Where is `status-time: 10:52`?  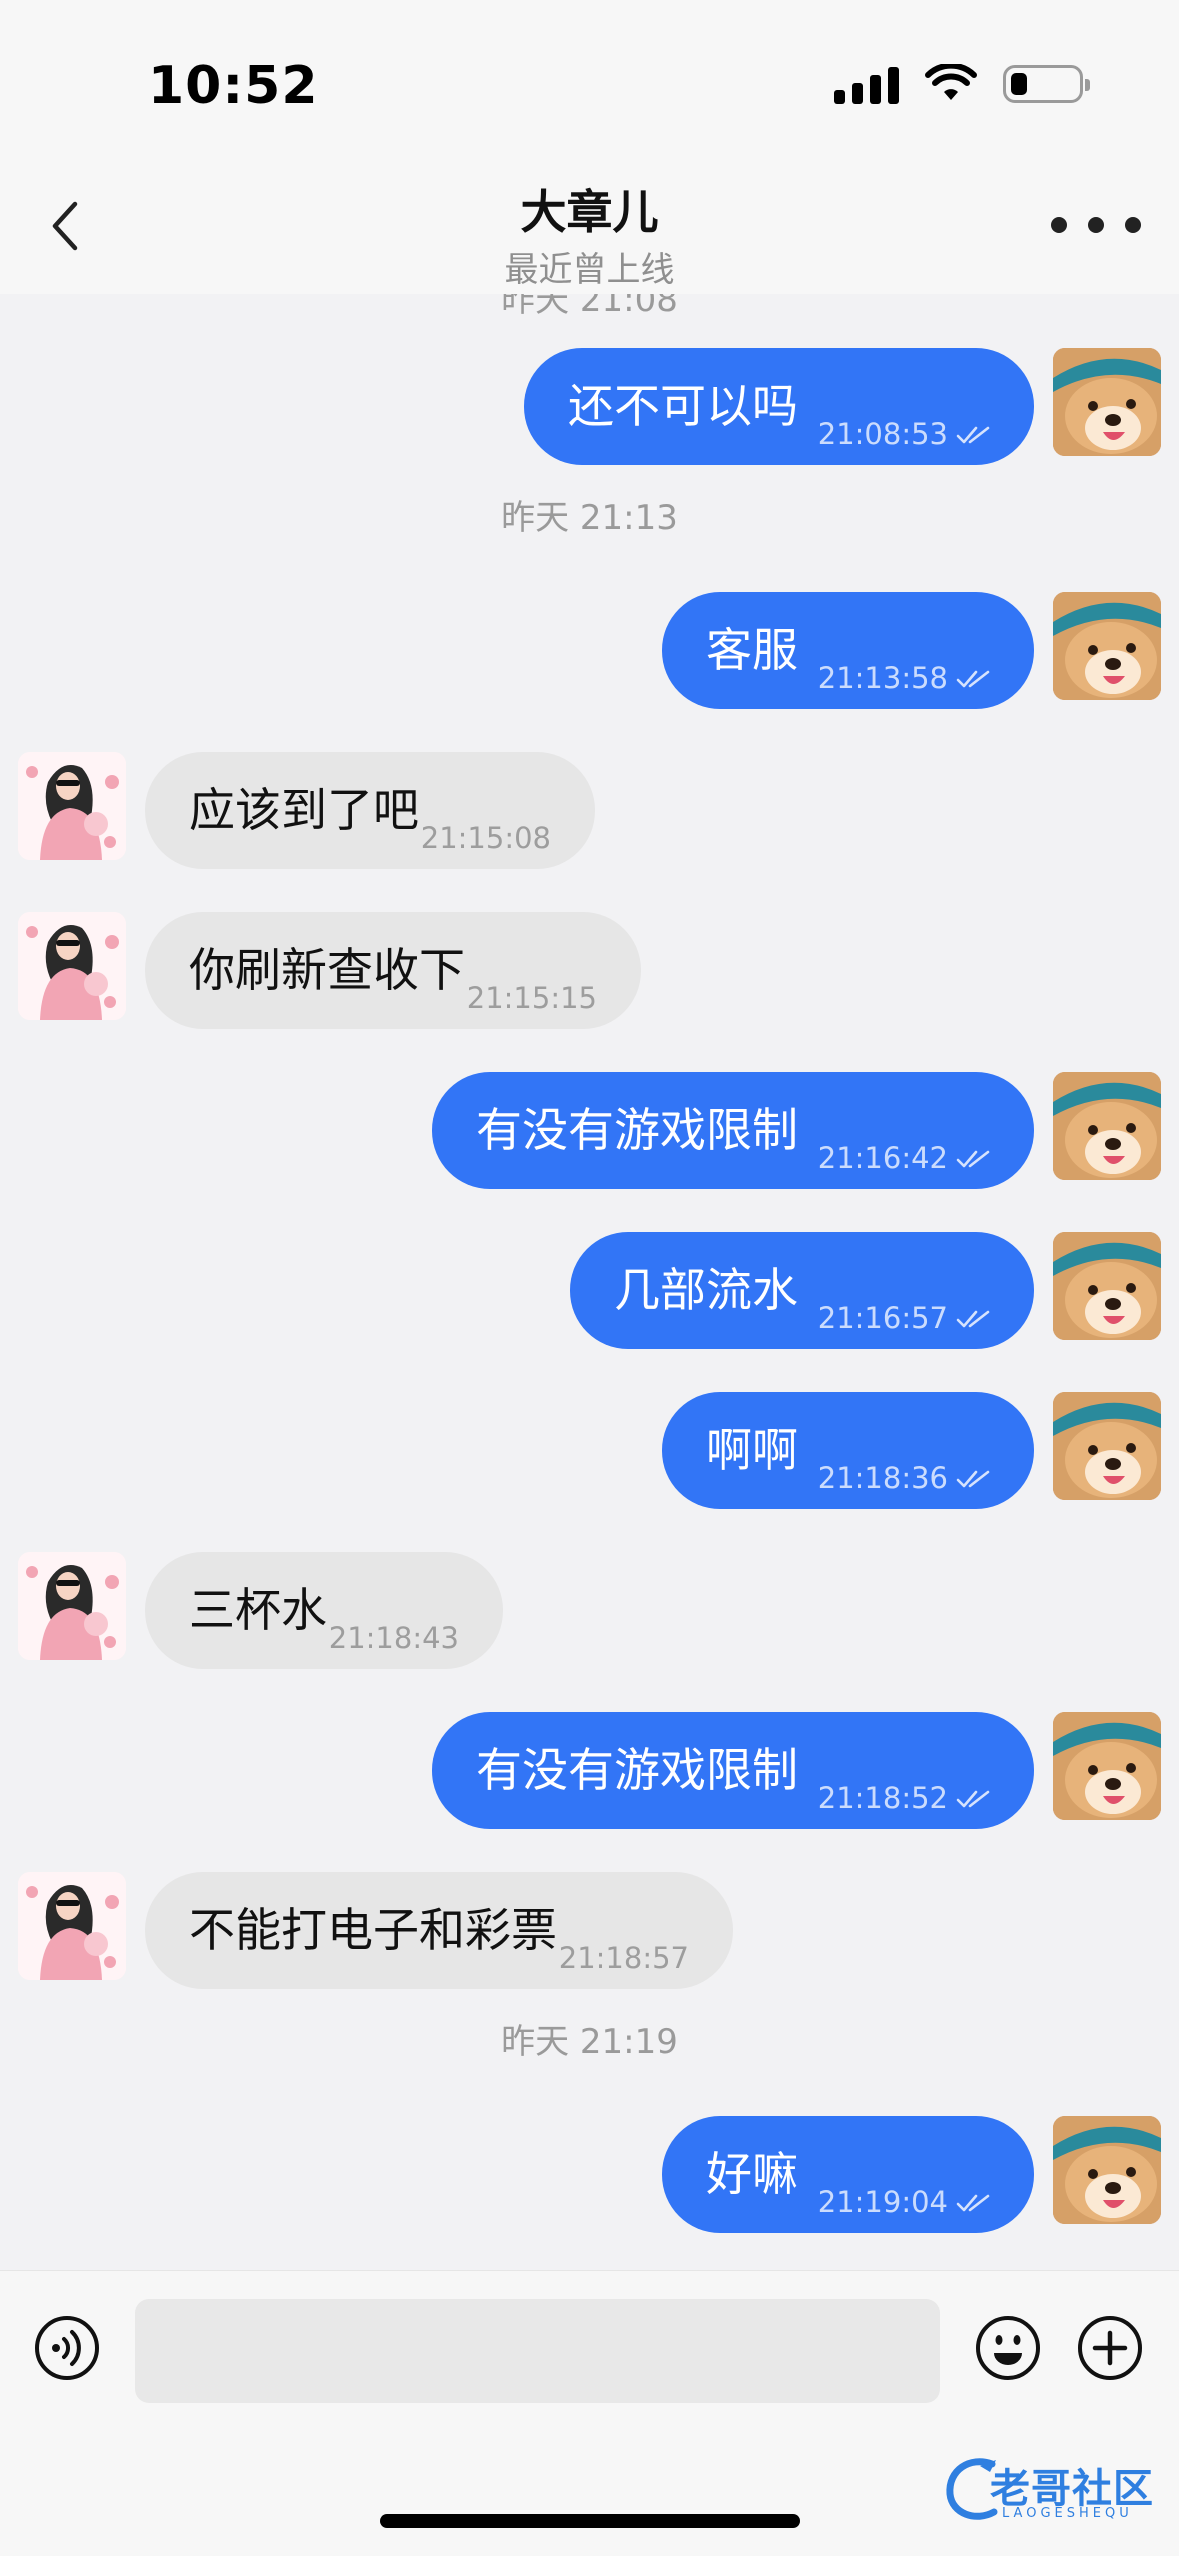
status-time: 10:52 is located at coordinates (233, 86).